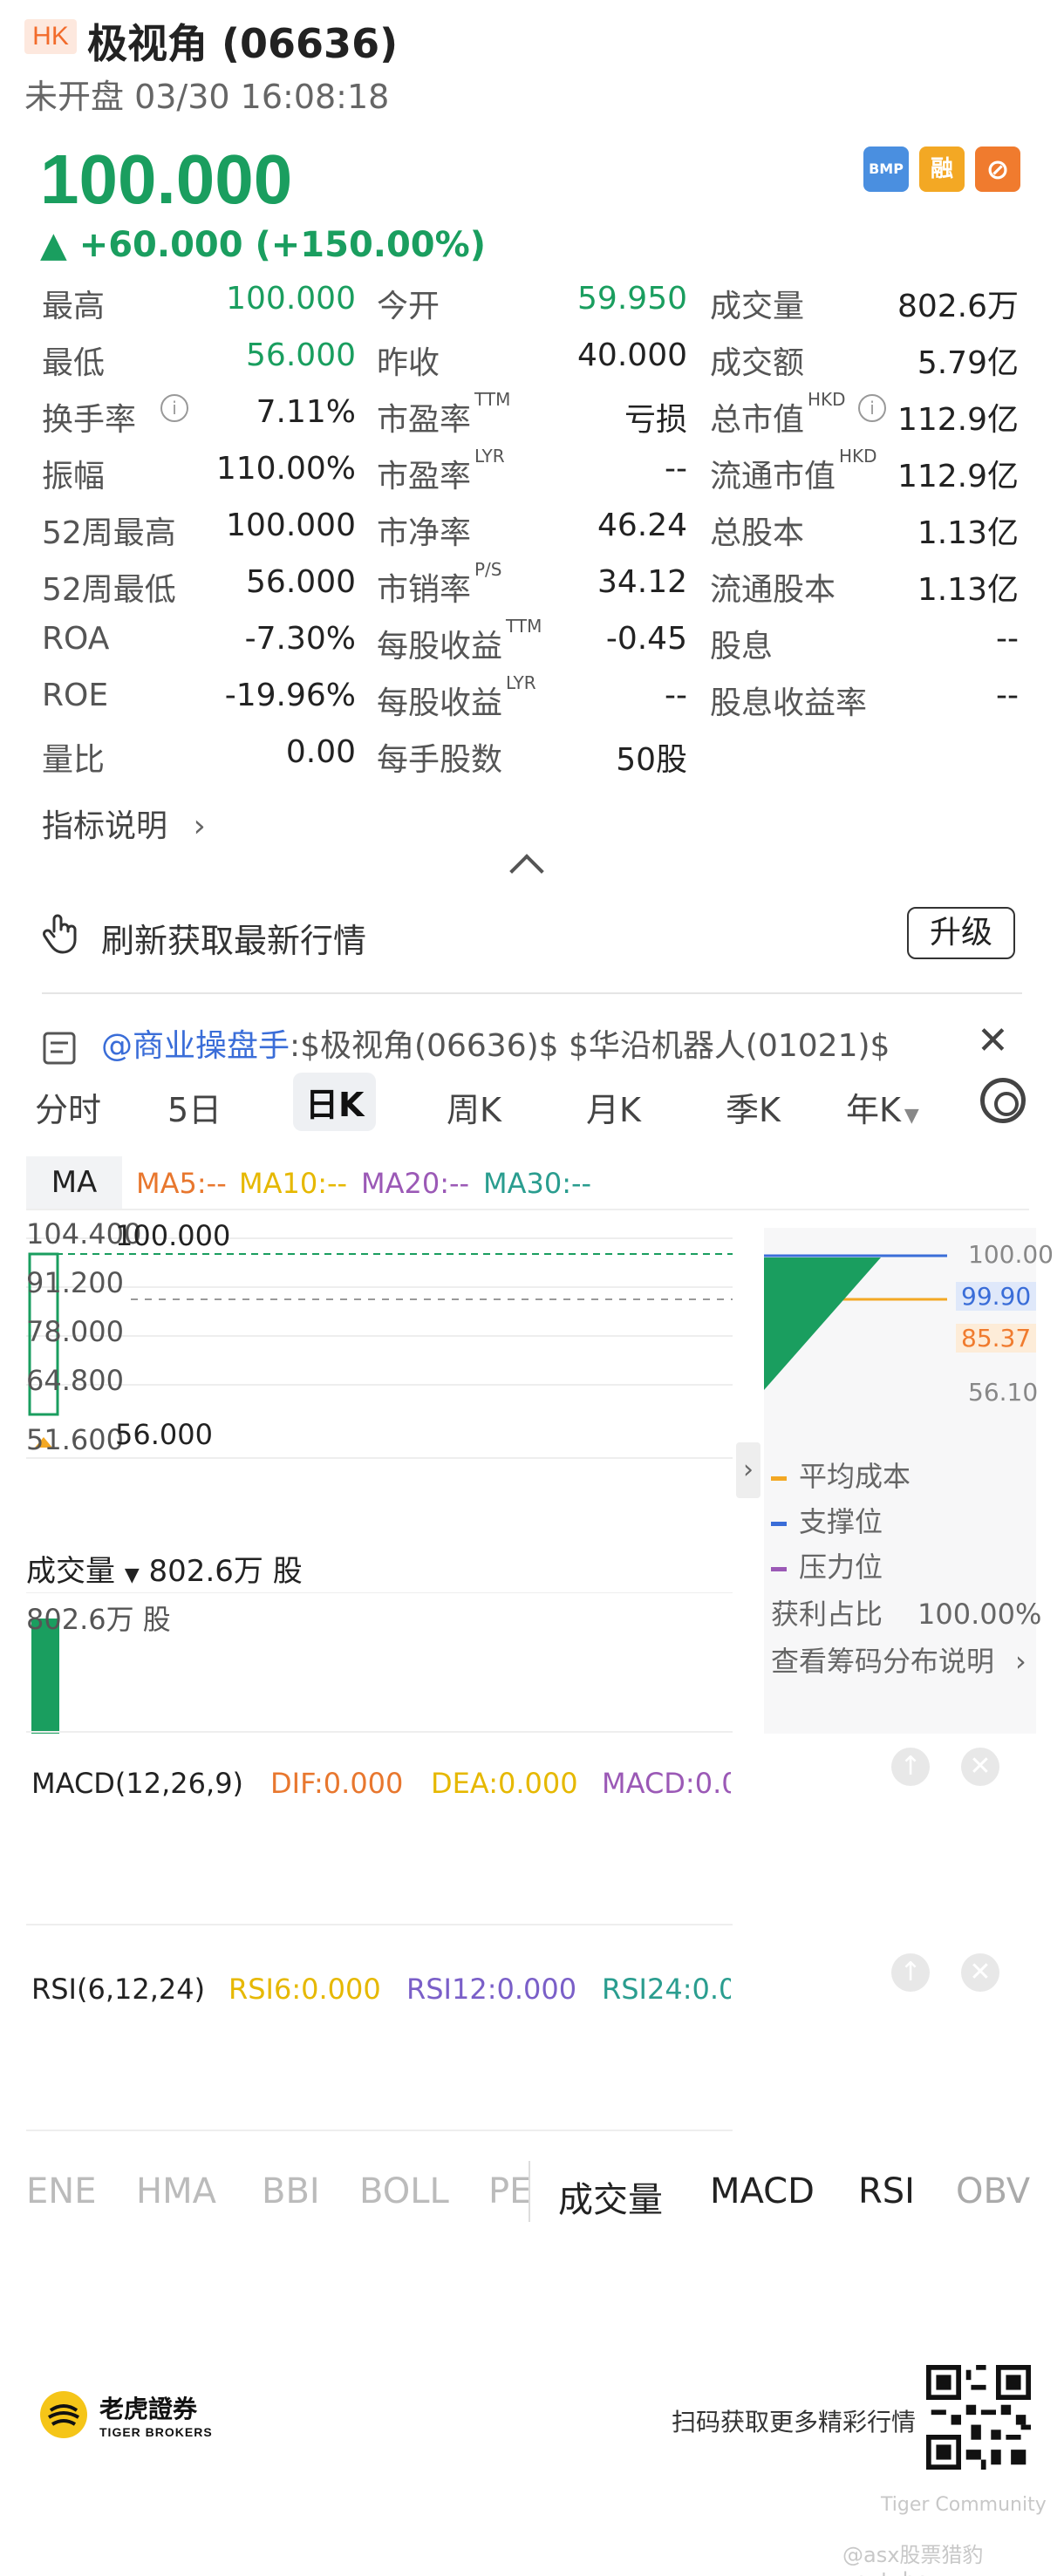  What do you see at coordinates (156, 2432) in the screenshot?
I see `brand-name-en: TIGER BROKERS` at bounding box center [156, 2432].